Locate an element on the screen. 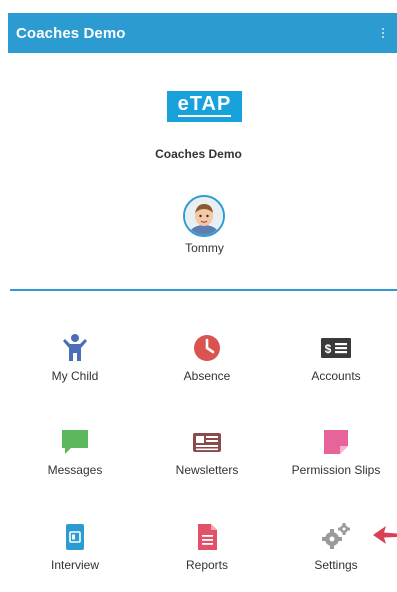 This screenshot has height=592, width=397. document-icon is located at coordinates (207, 537).